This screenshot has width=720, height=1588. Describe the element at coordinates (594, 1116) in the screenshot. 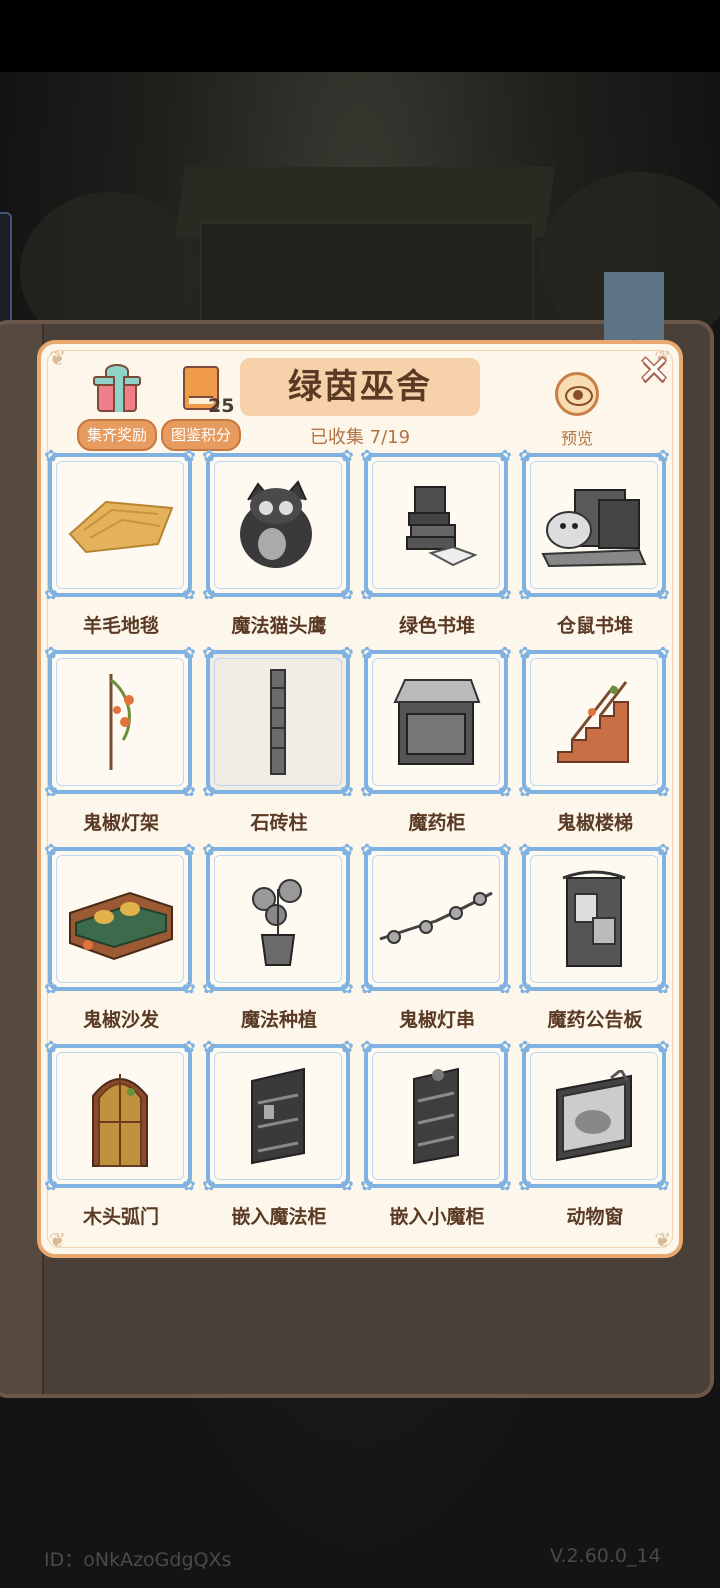

I see `animal-window-image` at that location.